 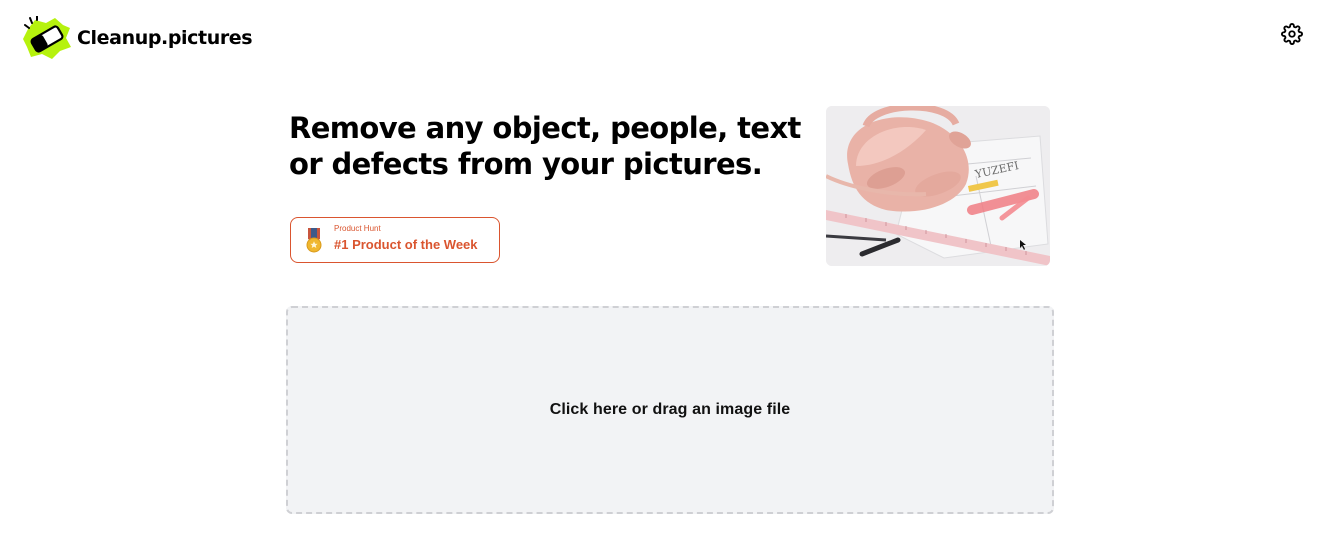 I want to click on hero-example-image: YUZEFI, so click(x=938, y=186).